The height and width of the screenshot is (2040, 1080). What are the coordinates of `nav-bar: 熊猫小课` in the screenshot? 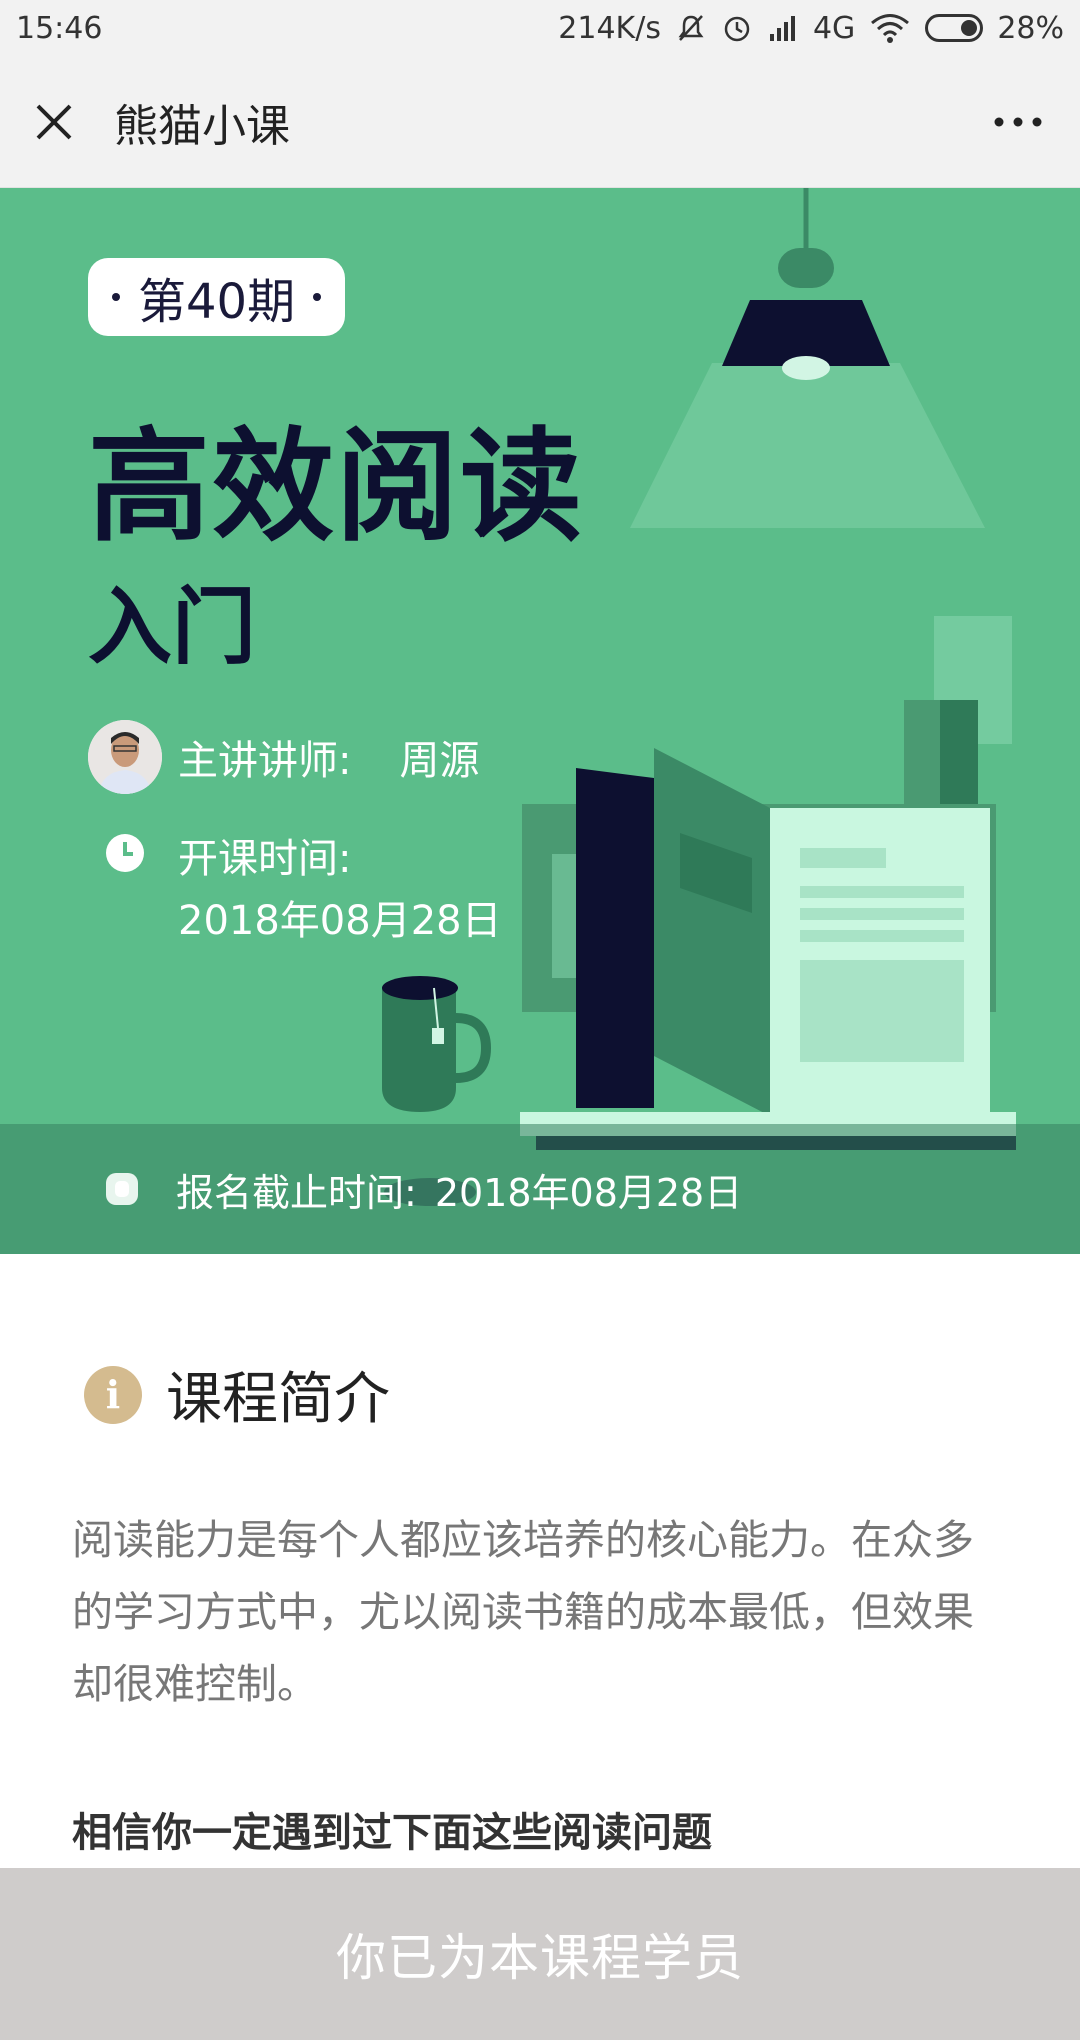 It's located at (540, 122).